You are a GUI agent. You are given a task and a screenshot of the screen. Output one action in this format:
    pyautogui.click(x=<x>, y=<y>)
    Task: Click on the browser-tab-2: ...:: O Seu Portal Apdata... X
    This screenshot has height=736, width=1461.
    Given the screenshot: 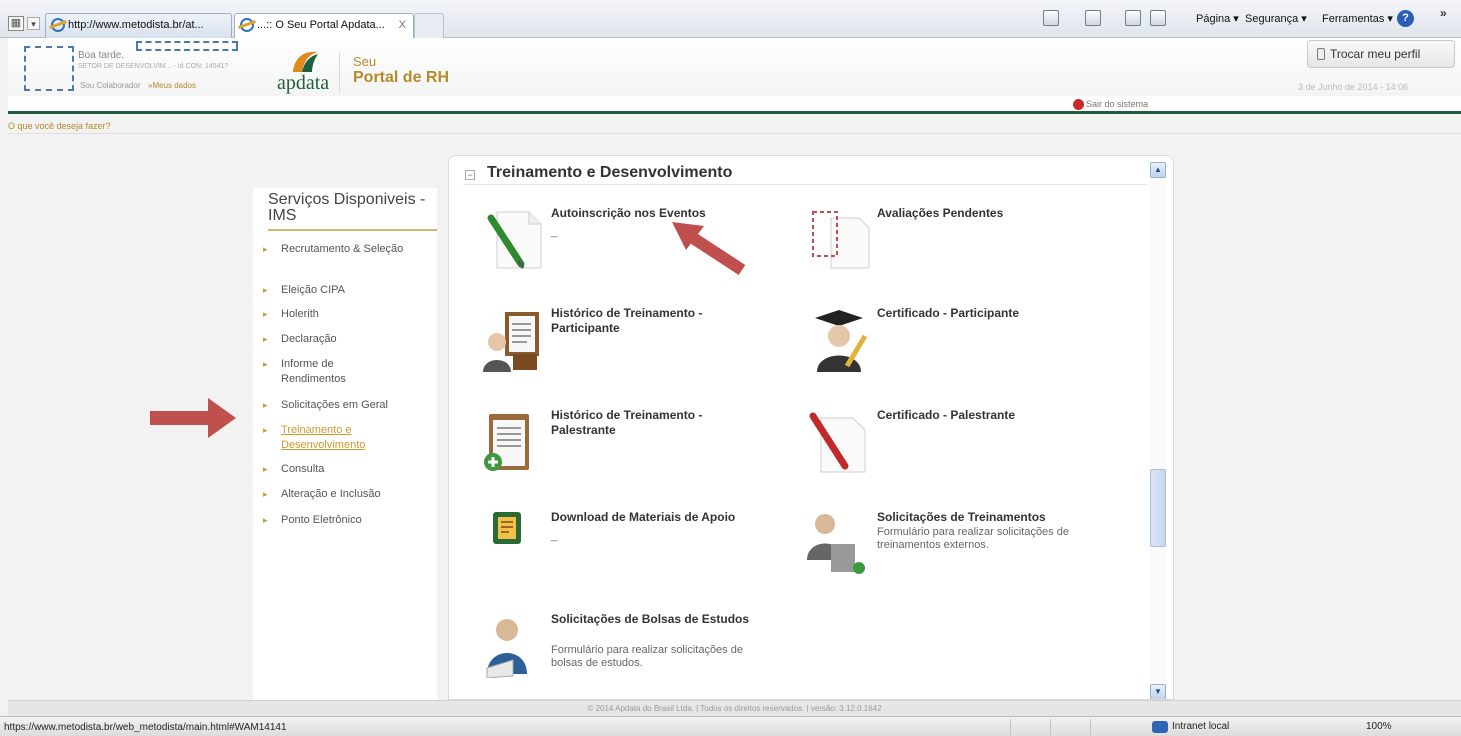 What is the action you would take?
    pyautogui.click(x=324, y=26)
    